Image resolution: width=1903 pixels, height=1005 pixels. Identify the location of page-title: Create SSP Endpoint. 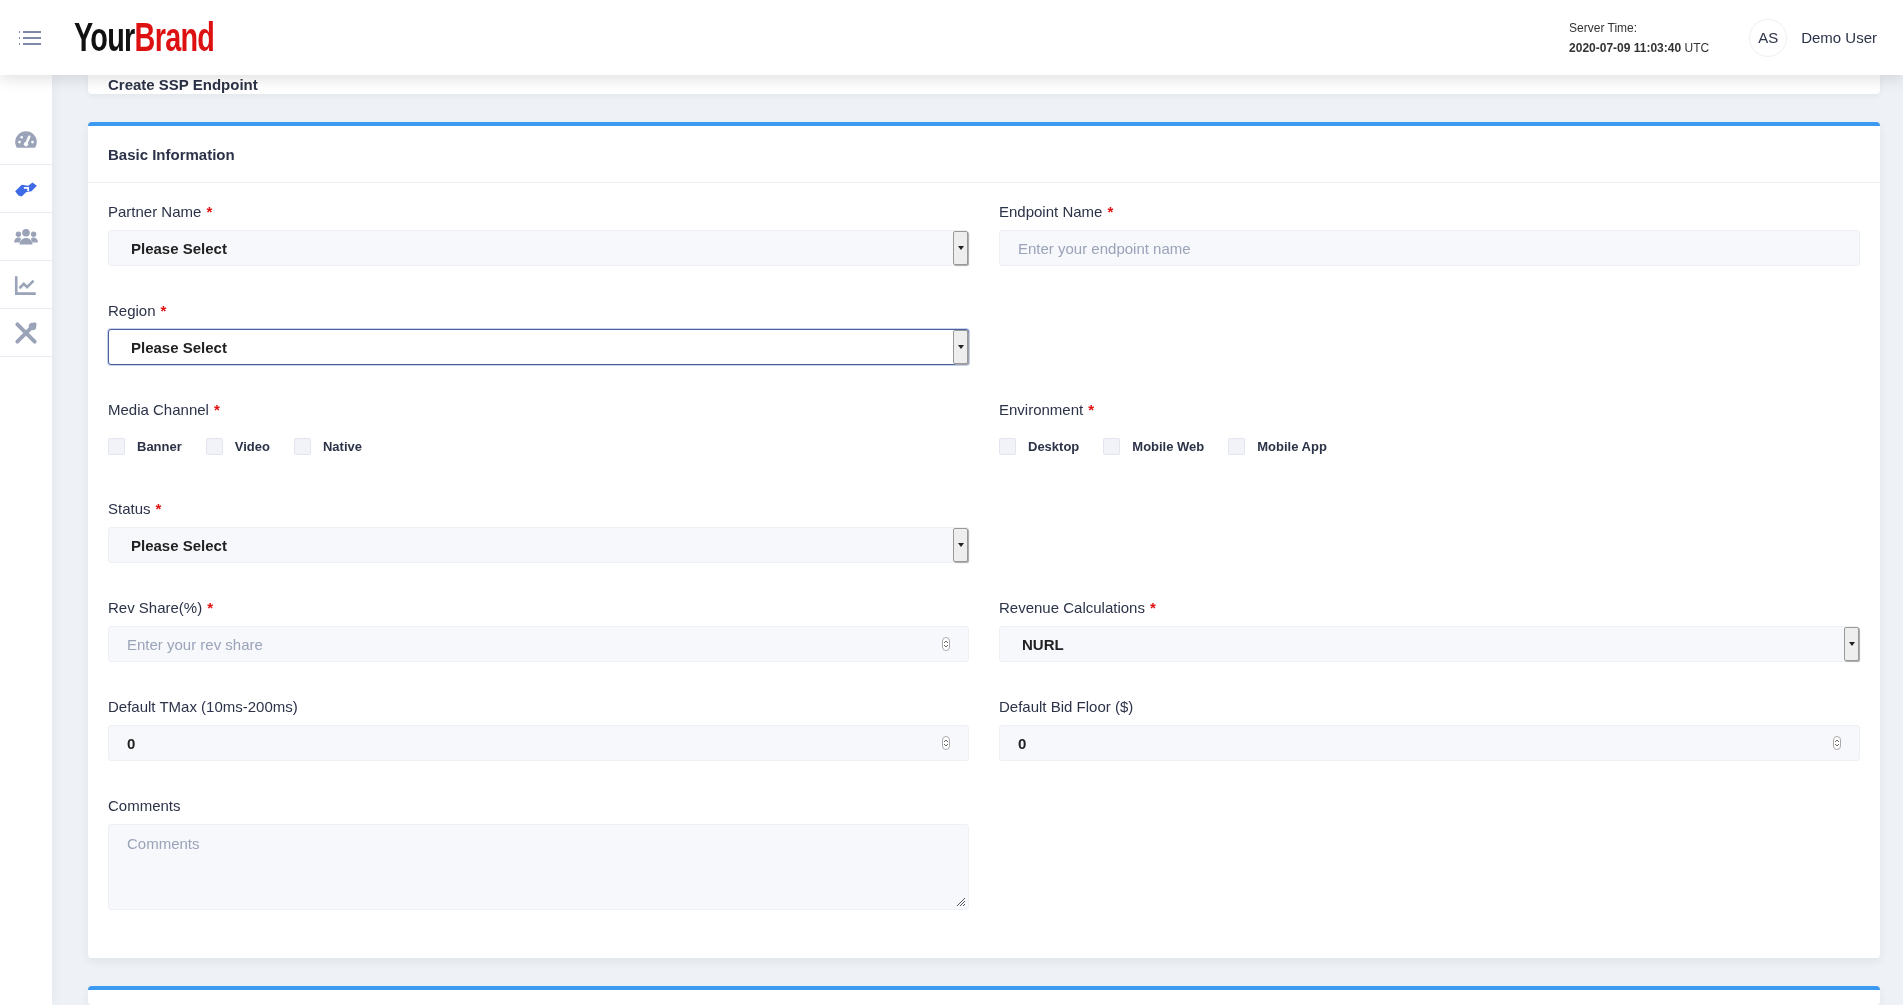
(984, 85).